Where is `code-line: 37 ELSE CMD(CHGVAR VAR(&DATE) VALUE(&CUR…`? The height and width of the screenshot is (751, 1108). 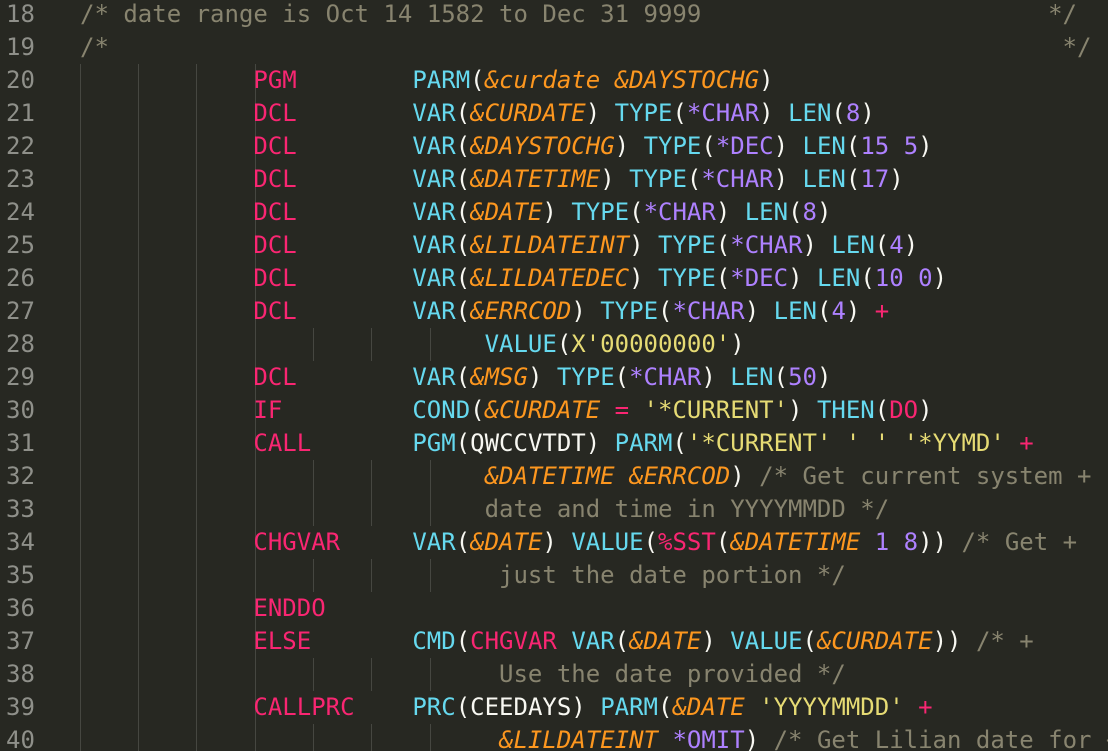
code-line: 37 ELSE CMD(CHGVAR VAR(&DATE) VALUE(&CUR… is located at coordinates (554, 641).